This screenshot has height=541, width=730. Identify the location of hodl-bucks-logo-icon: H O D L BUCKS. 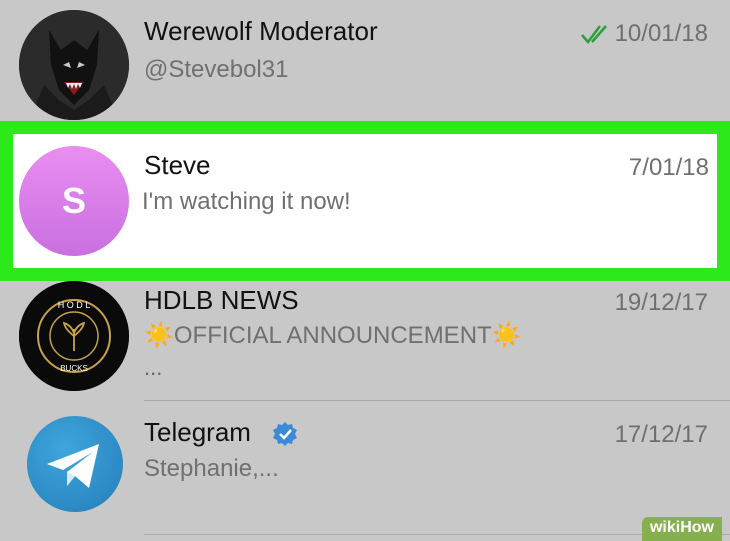
(74, 336).